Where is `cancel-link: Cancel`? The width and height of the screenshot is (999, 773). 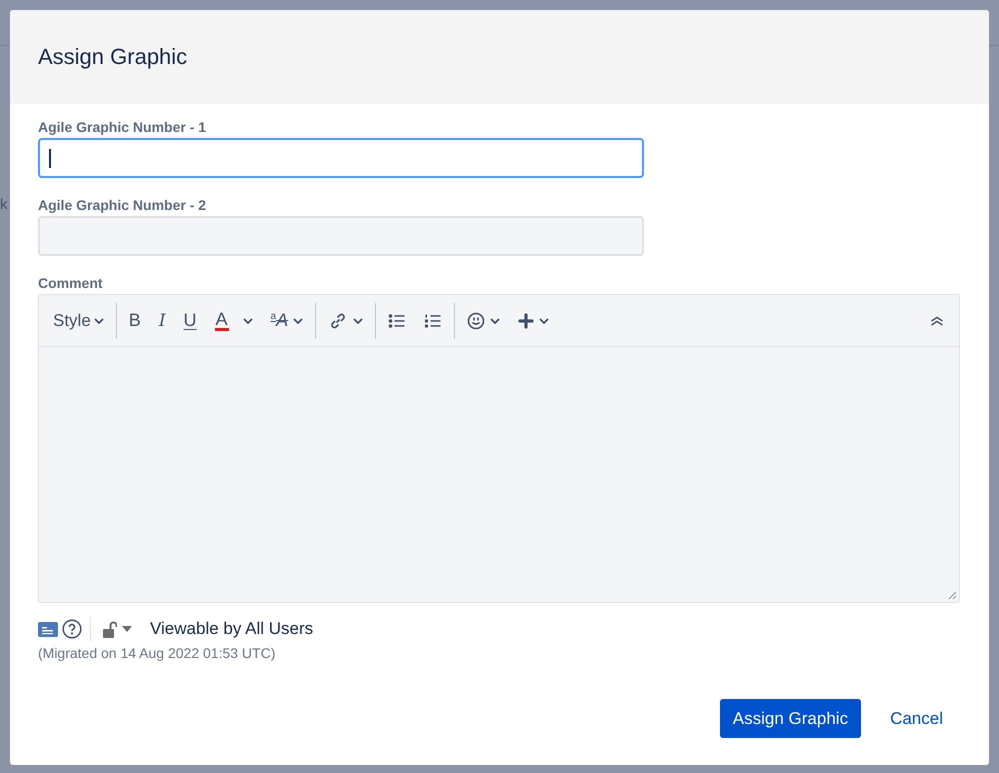
cancel-link: Cancel is located at coordinates (916, 718).